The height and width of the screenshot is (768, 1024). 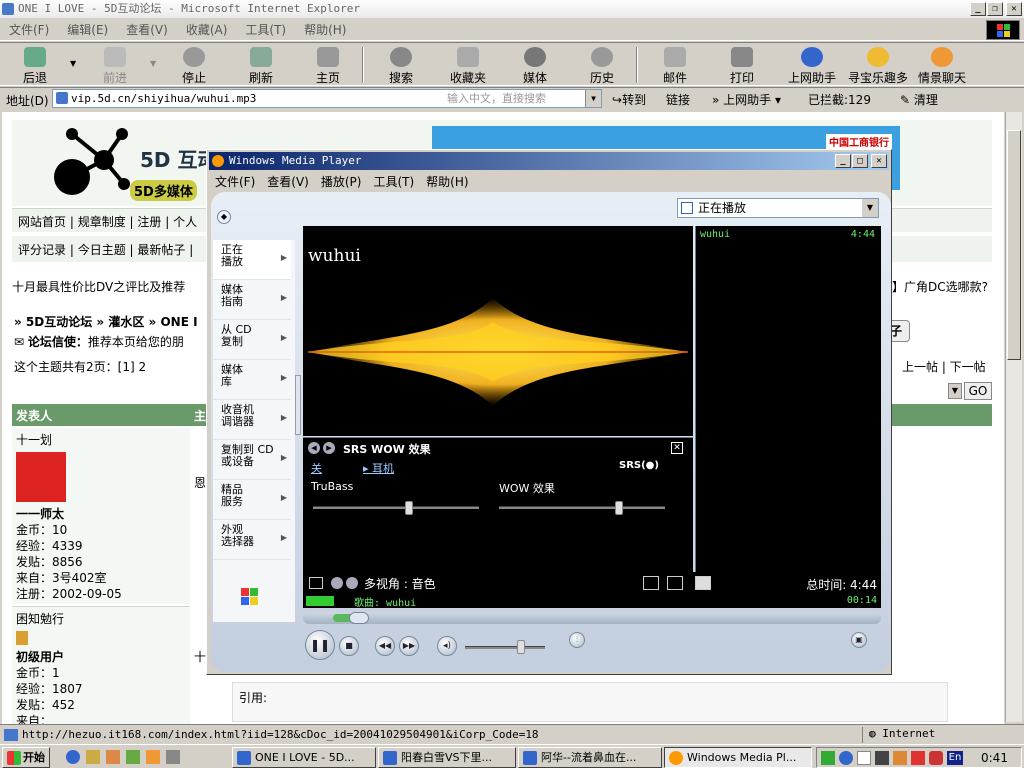 What do you see at coordinates (942, 66) in the screenshot?
I see `chat-button: 情景聊天` at bounding box center [942, 66].